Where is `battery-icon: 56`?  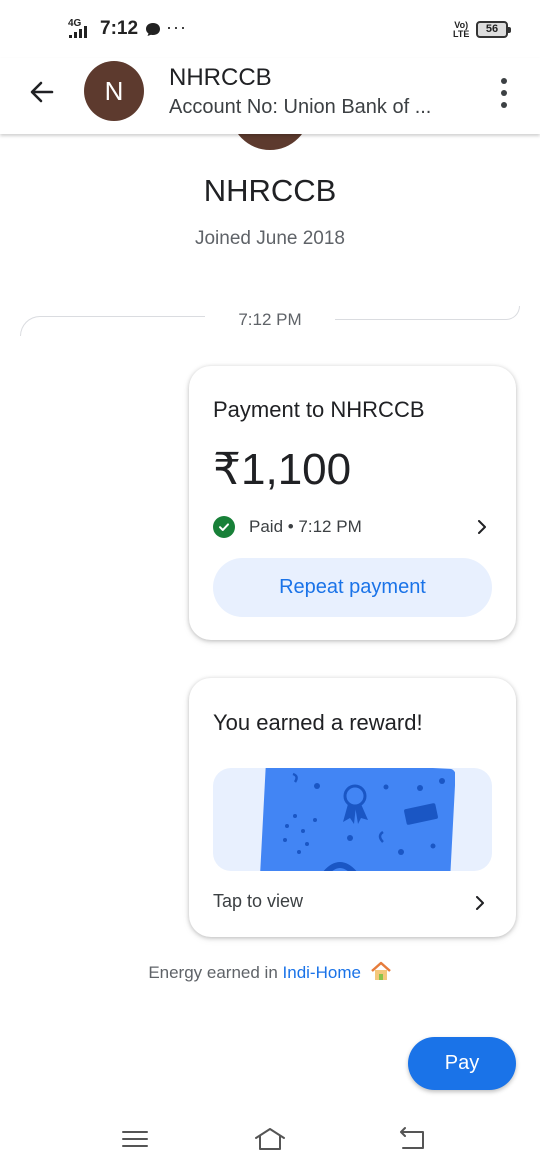 battery-icon: 56 is located at coordinates (493, 29).